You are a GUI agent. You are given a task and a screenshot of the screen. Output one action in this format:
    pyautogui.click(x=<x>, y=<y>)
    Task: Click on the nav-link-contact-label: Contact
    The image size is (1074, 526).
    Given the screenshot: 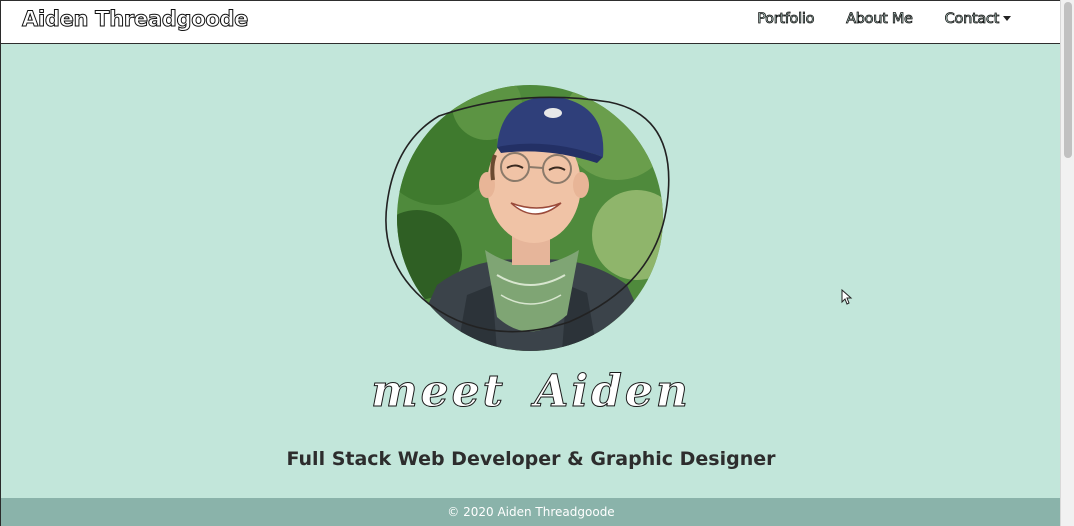 What is the action you would take?
    pyautogui.click(x=971, y=19)
    